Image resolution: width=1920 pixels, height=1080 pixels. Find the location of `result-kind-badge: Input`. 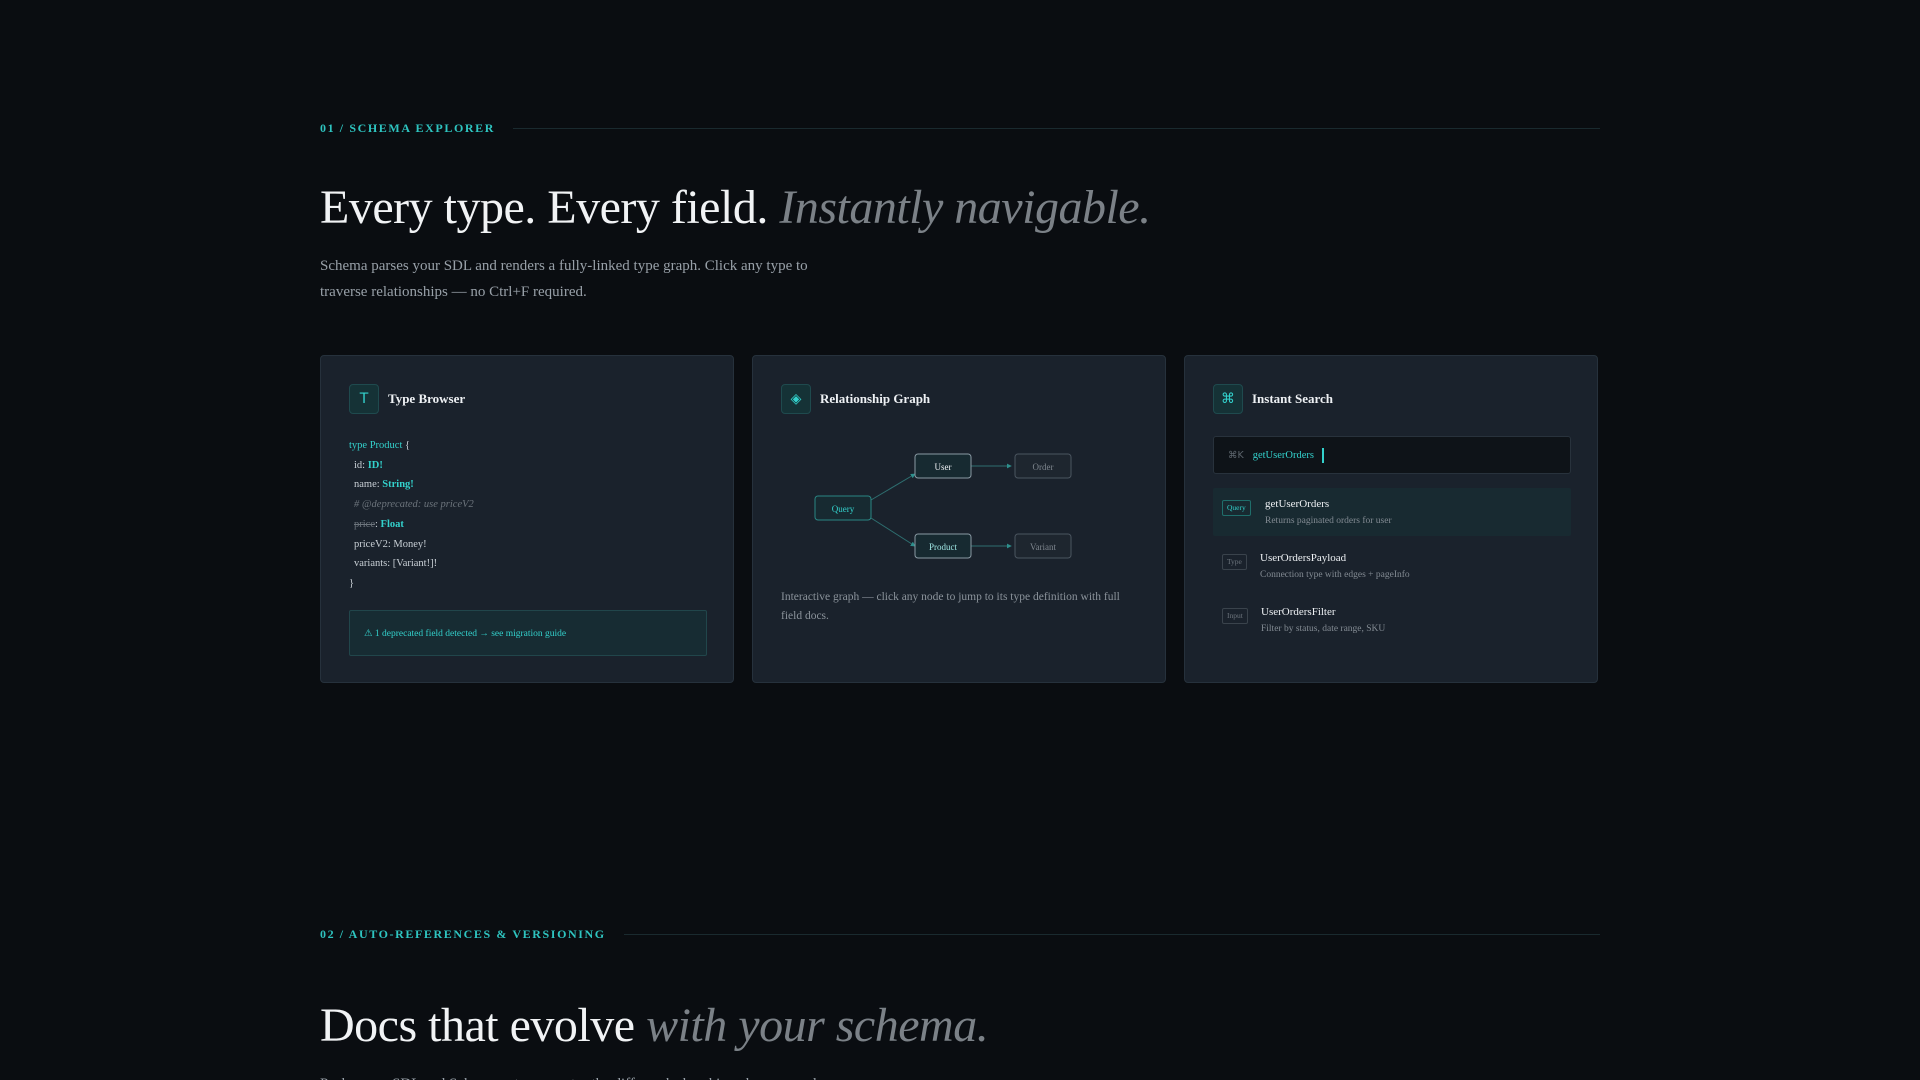

result-kind-badge: Input is located at coordinates (1235, 616).